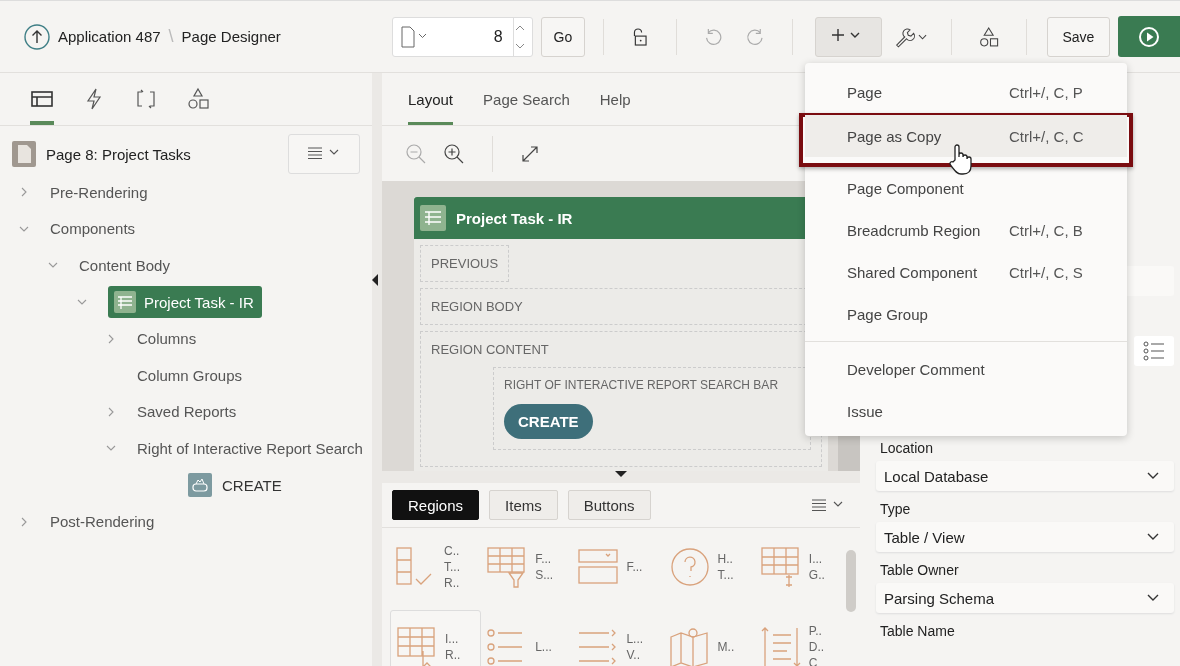 The image size is (1180, 666). What do you see at coordinates (416, 153) in the screenshot?
I see `zoom-out-icon` at bounding box center [416, 153].